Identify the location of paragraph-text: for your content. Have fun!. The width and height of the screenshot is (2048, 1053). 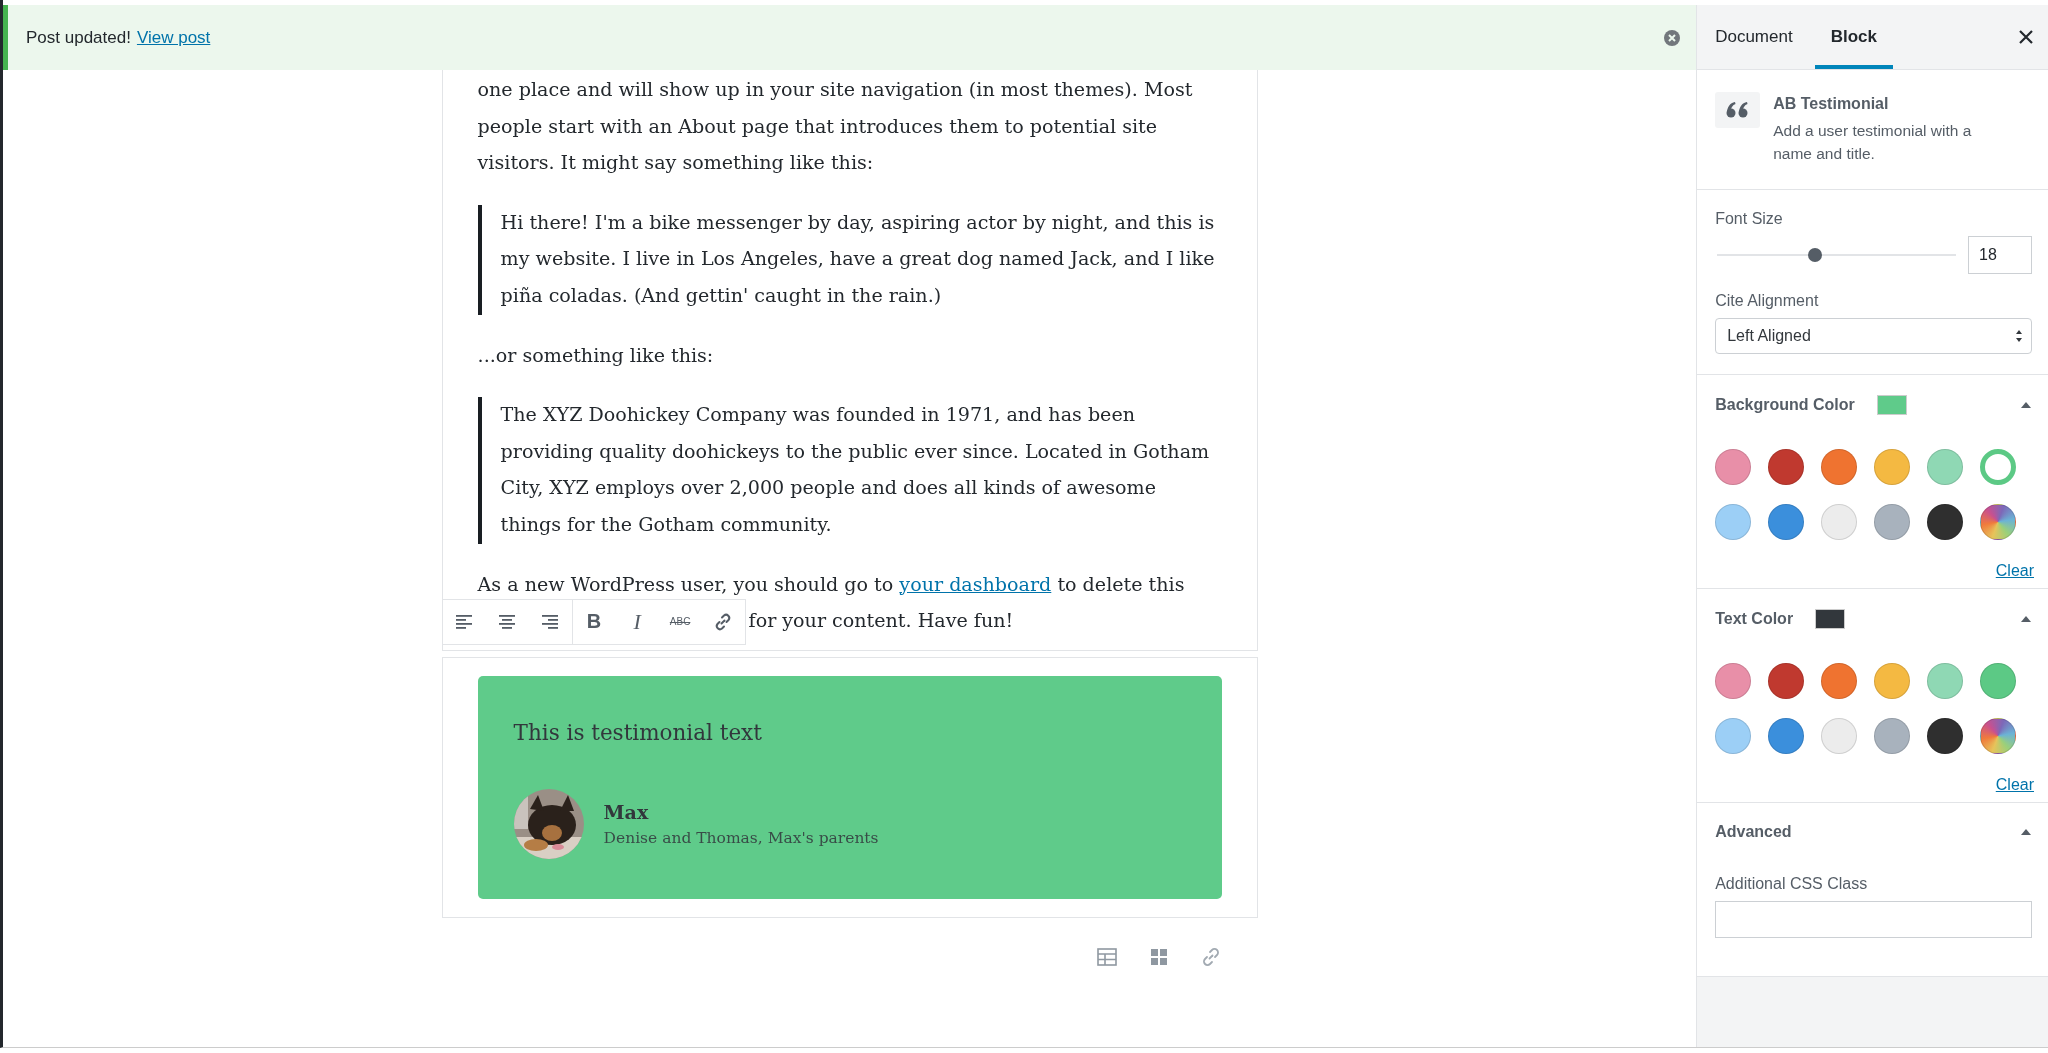
(881, 621).